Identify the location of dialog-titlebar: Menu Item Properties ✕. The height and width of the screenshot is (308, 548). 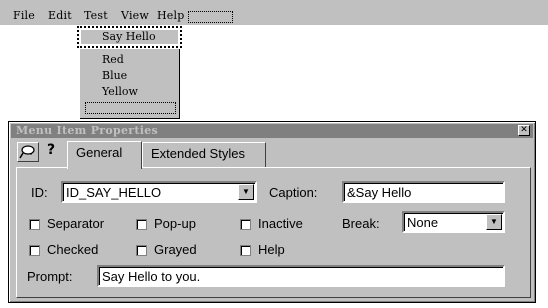
(272, 131).